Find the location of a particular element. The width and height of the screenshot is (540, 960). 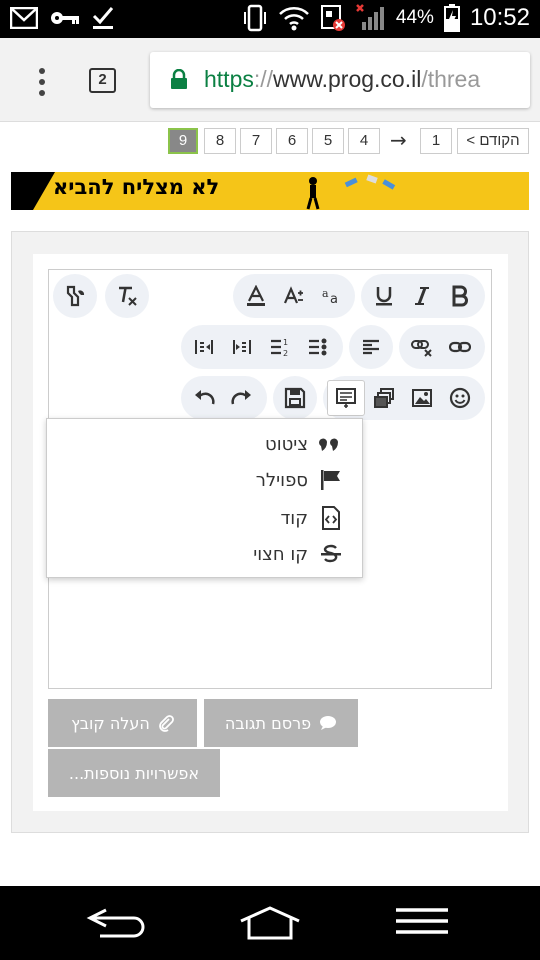

editor-toolbar: aa 1 2 is located at coordinates (270, 347).